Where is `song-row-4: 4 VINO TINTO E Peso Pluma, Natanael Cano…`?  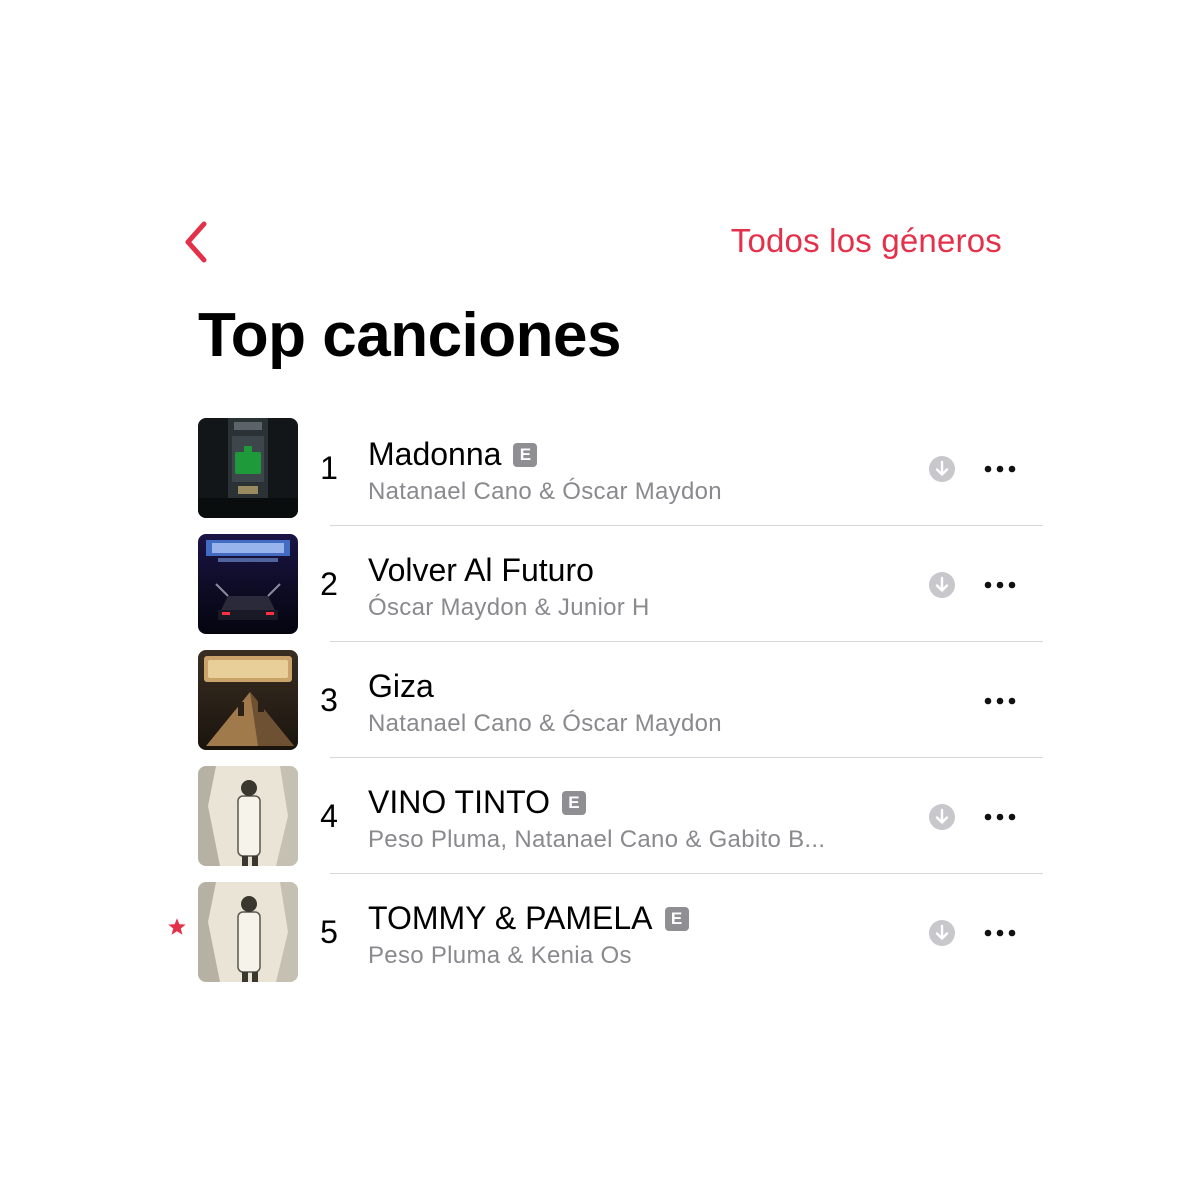 song-row-4: 4 VINO TINTO E Peso Pluma, Natanael Cano… is located at coordinates (600, 816).